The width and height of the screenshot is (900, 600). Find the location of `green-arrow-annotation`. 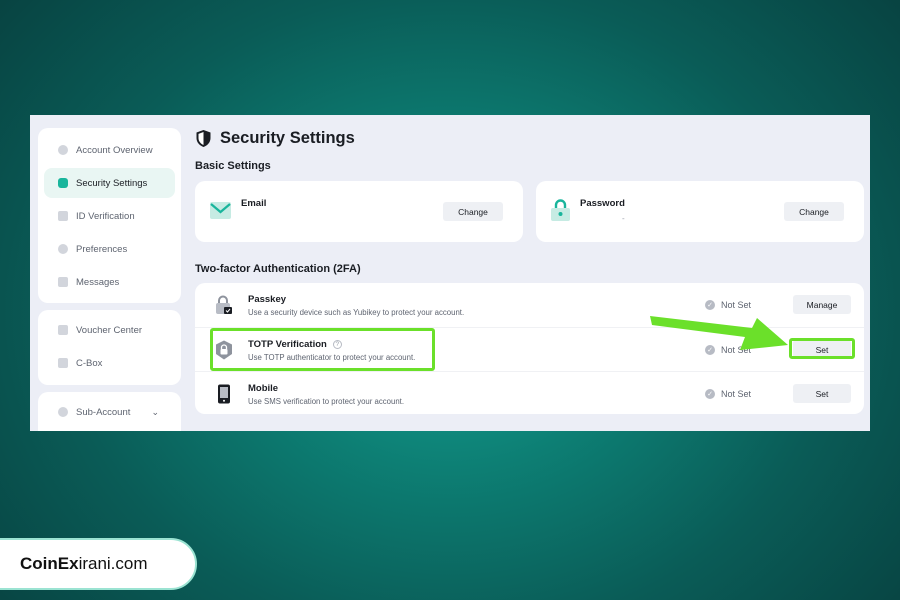

green-arrow-annotation is located at coordinates (719, 333).